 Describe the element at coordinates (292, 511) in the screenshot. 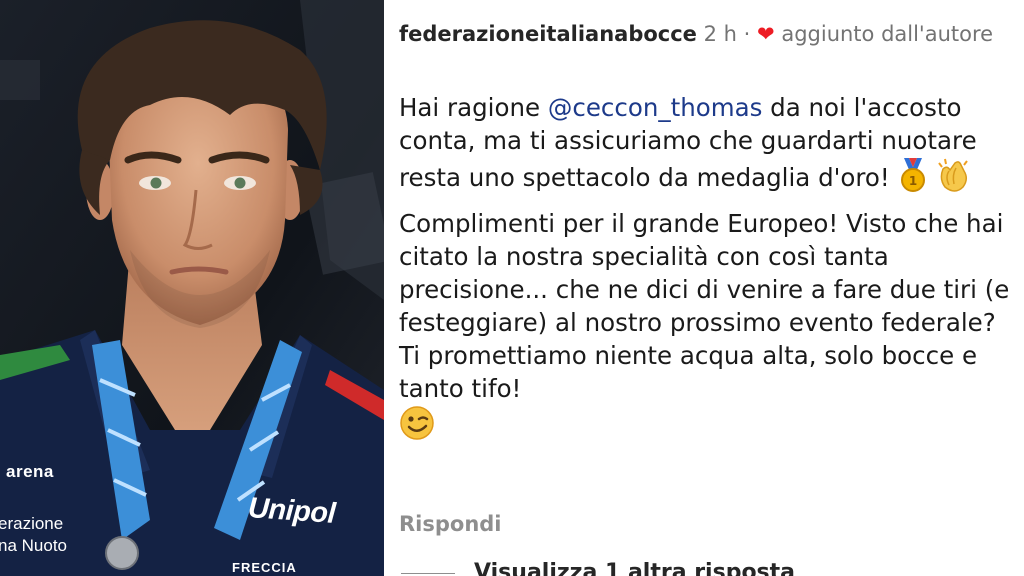

I see `unipol-logo: Unipol` at that location.